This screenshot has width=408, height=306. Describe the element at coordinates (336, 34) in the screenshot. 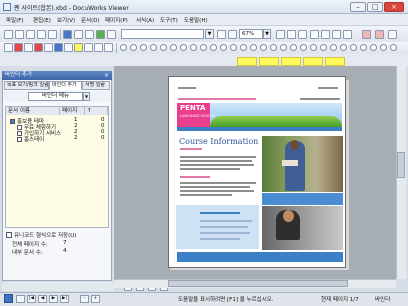

I see `next-page-icon` at that location.